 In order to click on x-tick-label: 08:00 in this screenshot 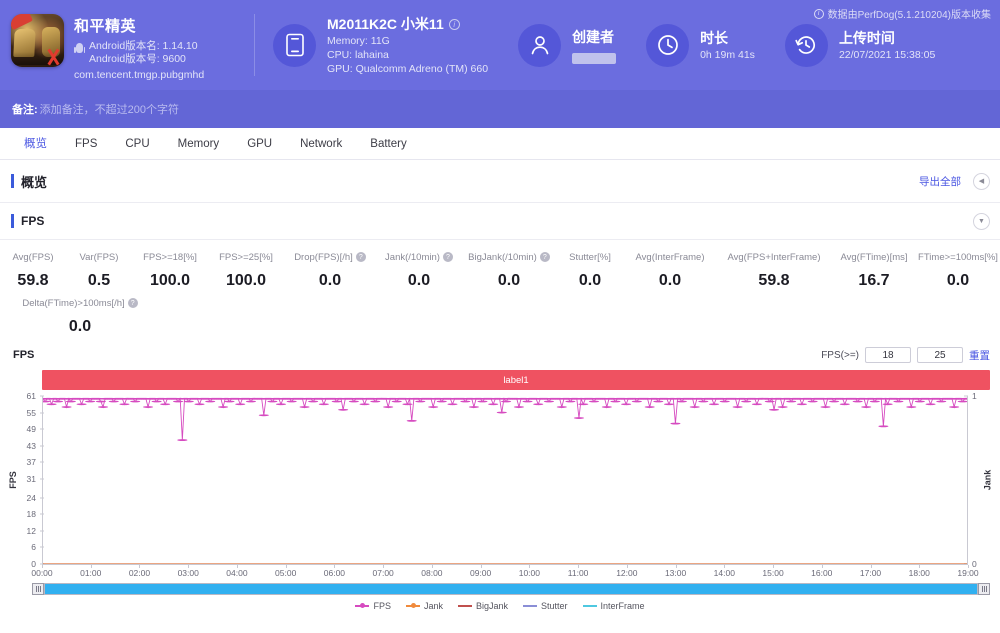, I will do `click(432, 573)`.